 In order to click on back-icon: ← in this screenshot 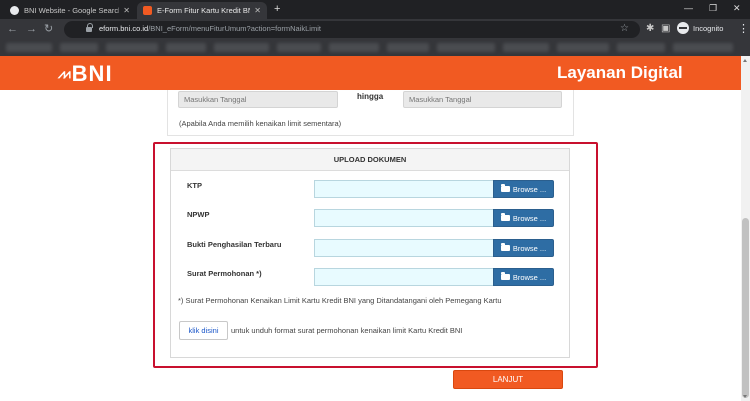, I will do `click(12, 29)`.